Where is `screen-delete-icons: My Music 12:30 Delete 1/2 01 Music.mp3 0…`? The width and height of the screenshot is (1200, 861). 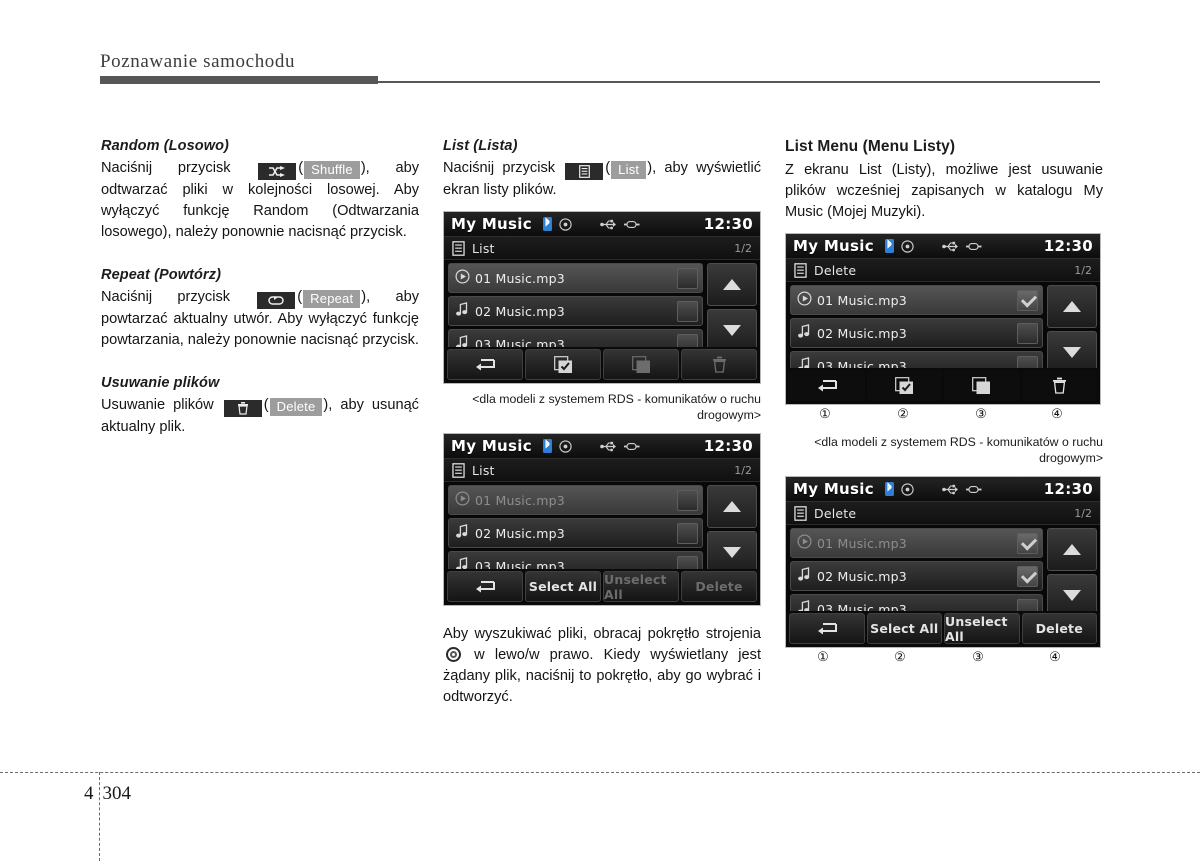 screen-delete-icons: My Music 12:30 Delete 1/2 01 Music.mp3 0… is located at coordinates (943, 319).